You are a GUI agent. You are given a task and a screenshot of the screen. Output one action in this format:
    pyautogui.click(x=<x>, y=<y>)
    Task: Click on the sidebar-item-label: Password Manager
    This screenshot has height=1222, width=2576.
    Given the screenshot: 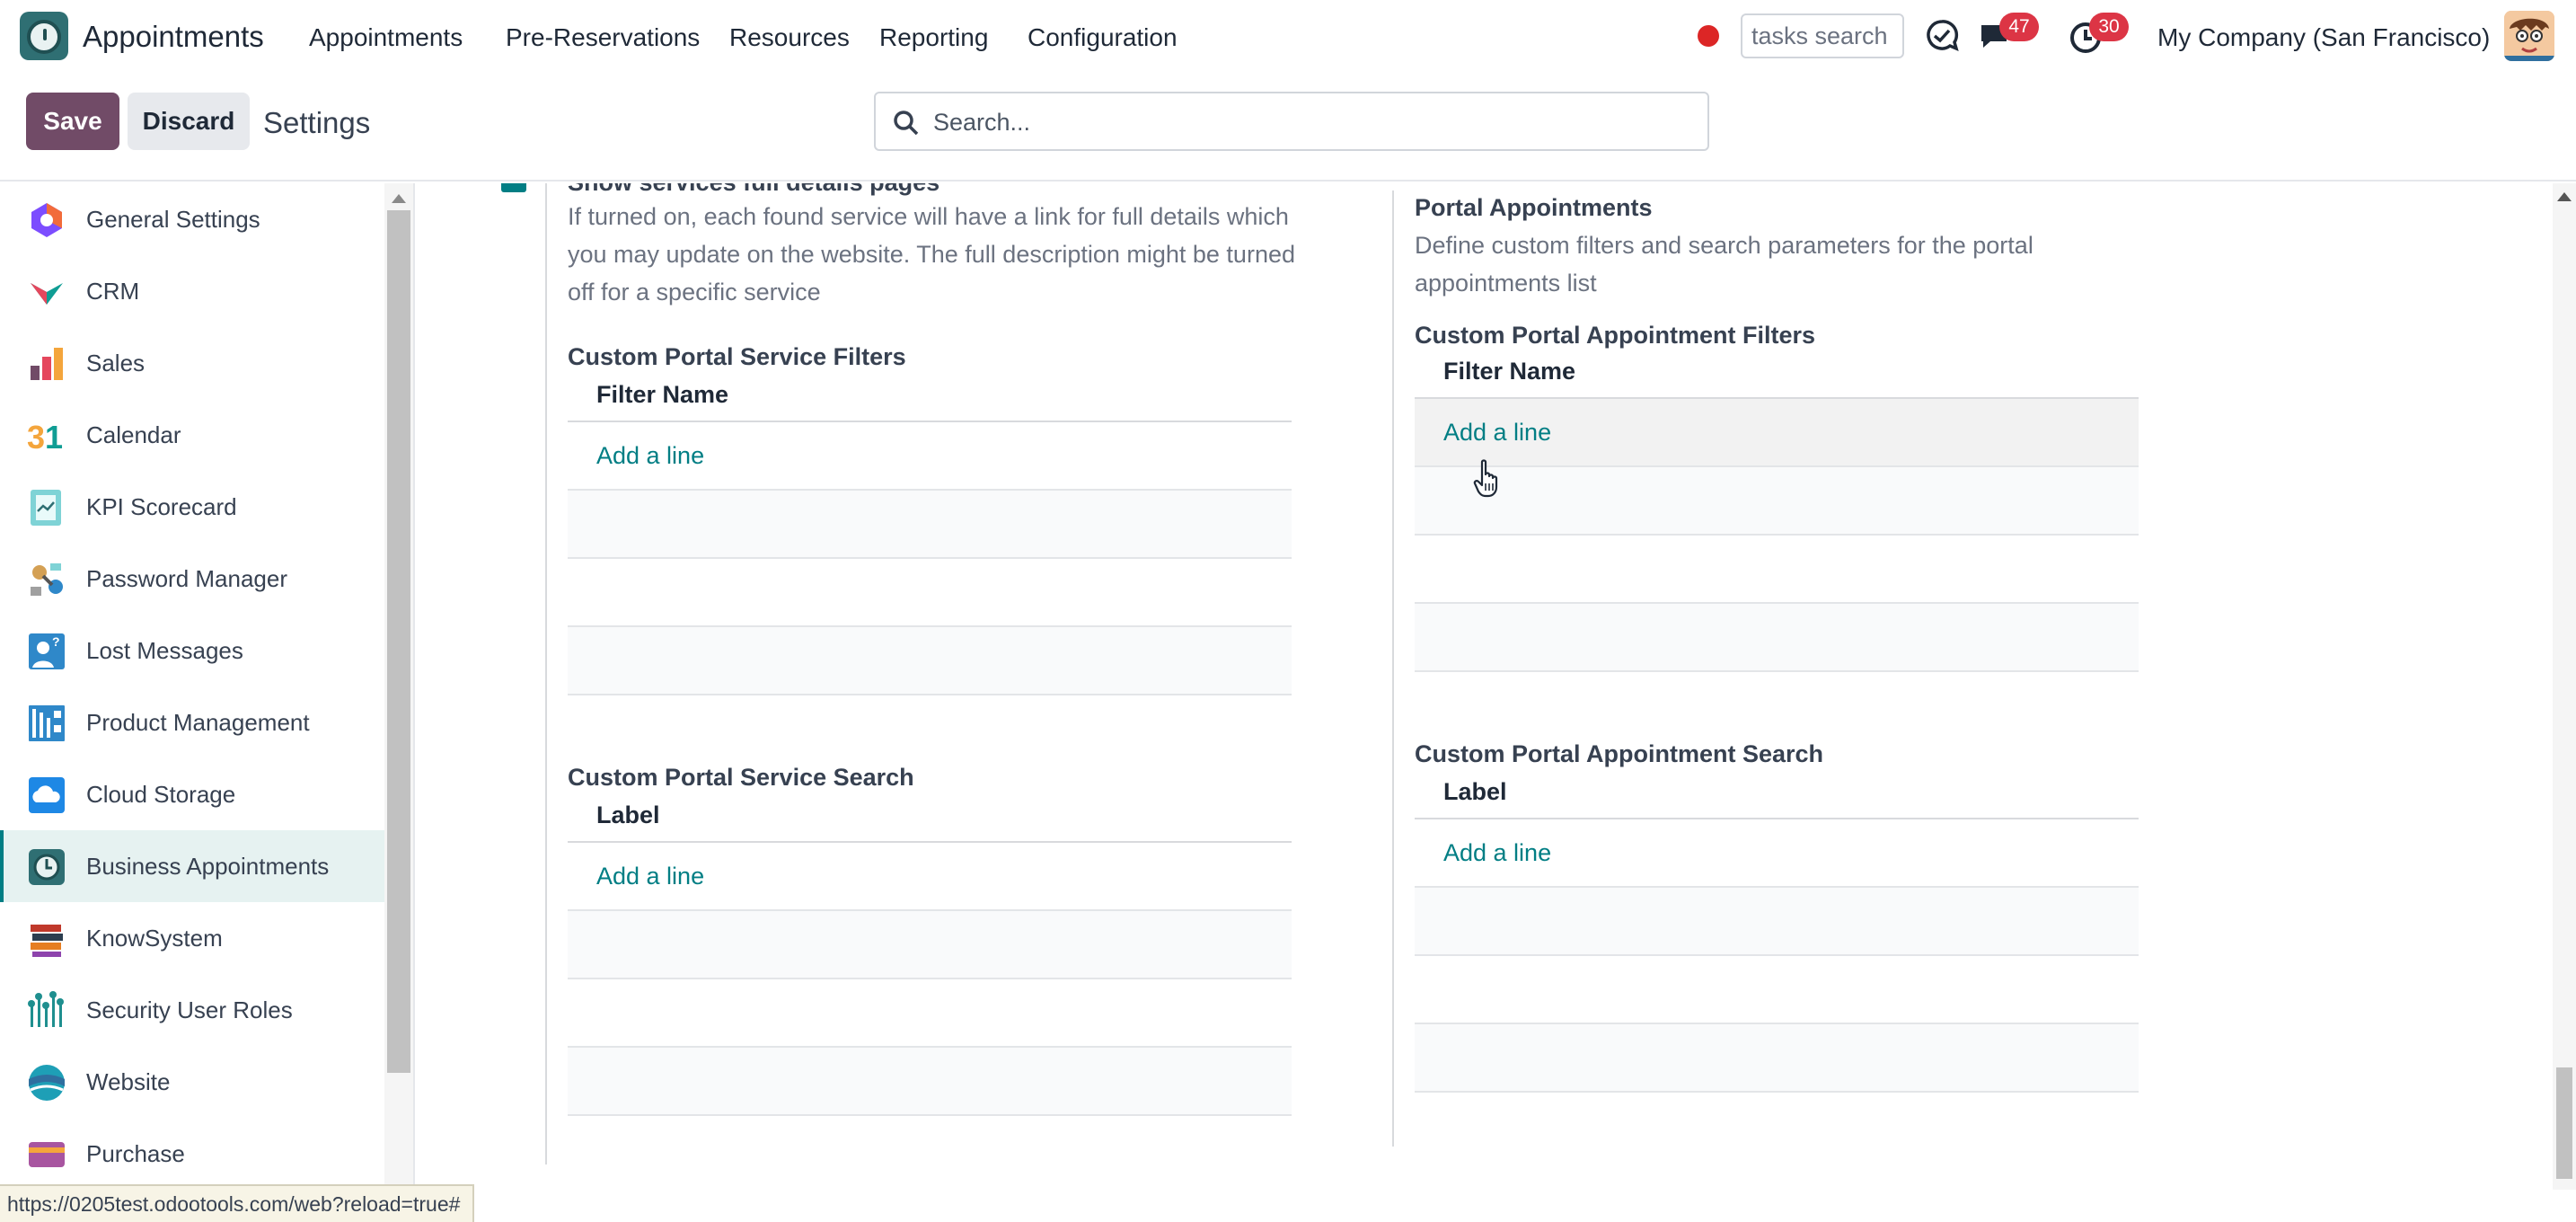 What is the action you would take?
    pyautogui.click(x=186, y=578)
    